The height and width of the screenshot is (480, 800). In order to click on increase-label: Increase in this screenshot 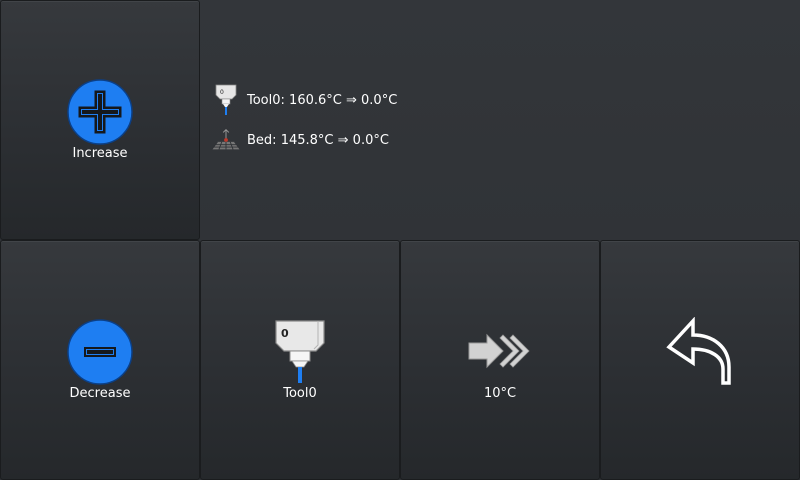, I will do `click(100, 153)`.